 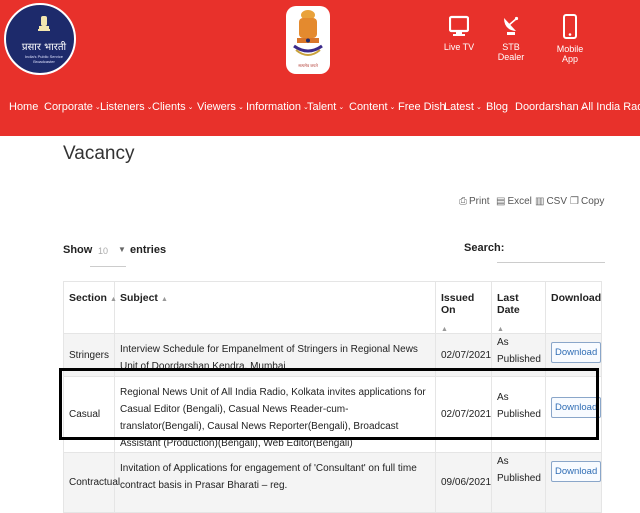 What do you see at coordinates (519, 201) in the screenshot?
I see `excel-label: Excel` at bounding box center [519, 201].